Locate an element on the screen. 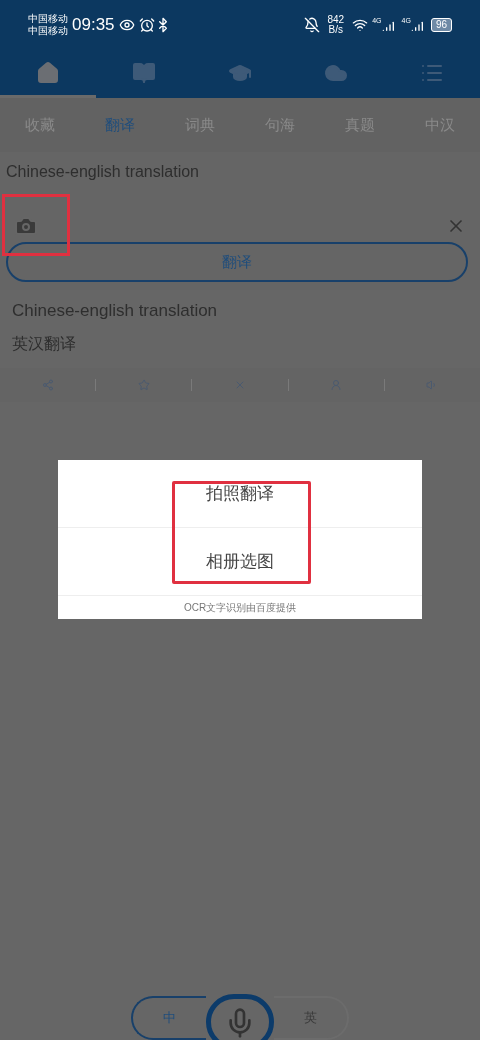 The height and width of the screenshot is (1040, 480). translate-button: 翻译 is located at coordinates (237, 262).